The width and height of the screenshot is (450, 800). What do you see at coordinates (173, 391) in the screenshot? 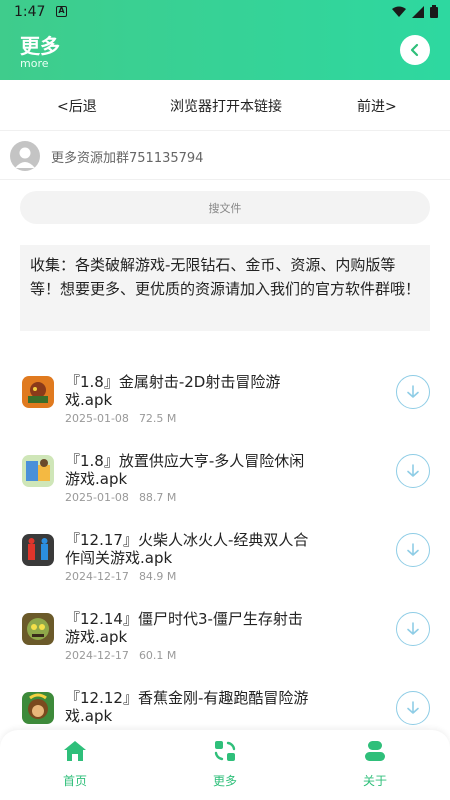
I see `file-name: 『1.8』金属射击-2D射击冒险游戏.apk` at bounding box center [173, 391].